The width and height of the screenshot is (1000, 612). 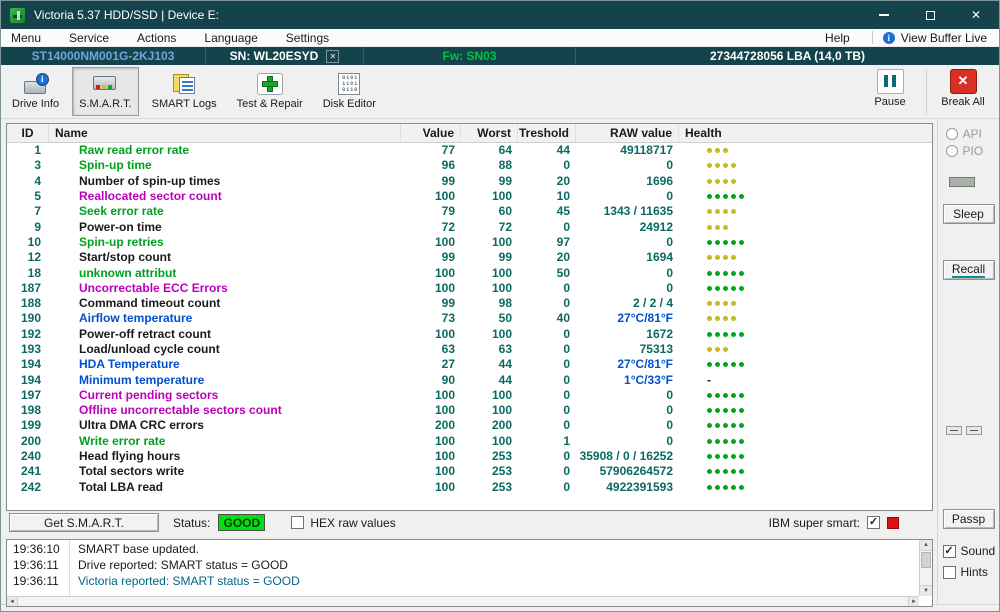 I want to click on menu-item-language: Language, so click(x=230, y=38).